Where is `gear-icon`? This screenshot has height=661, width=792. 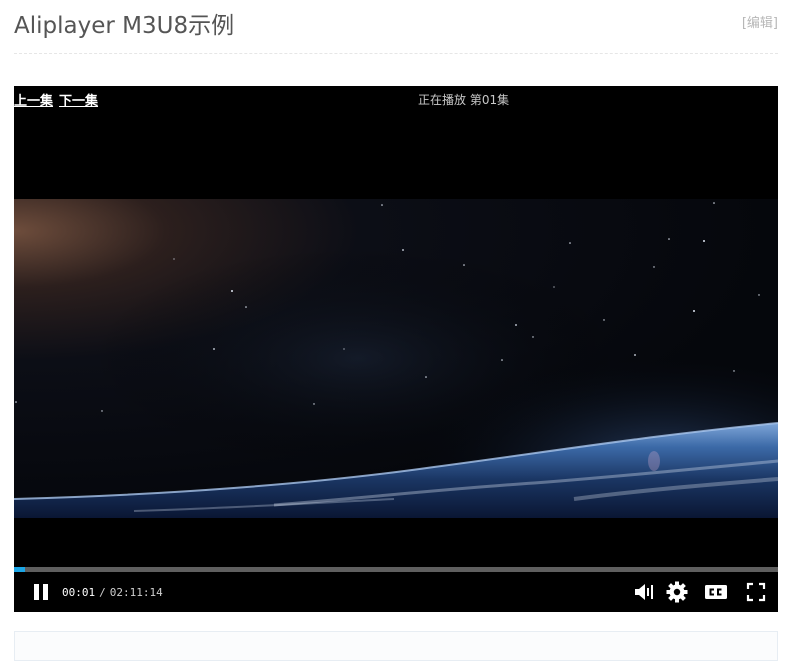
gear-icon is located at coordinates (677, 592).